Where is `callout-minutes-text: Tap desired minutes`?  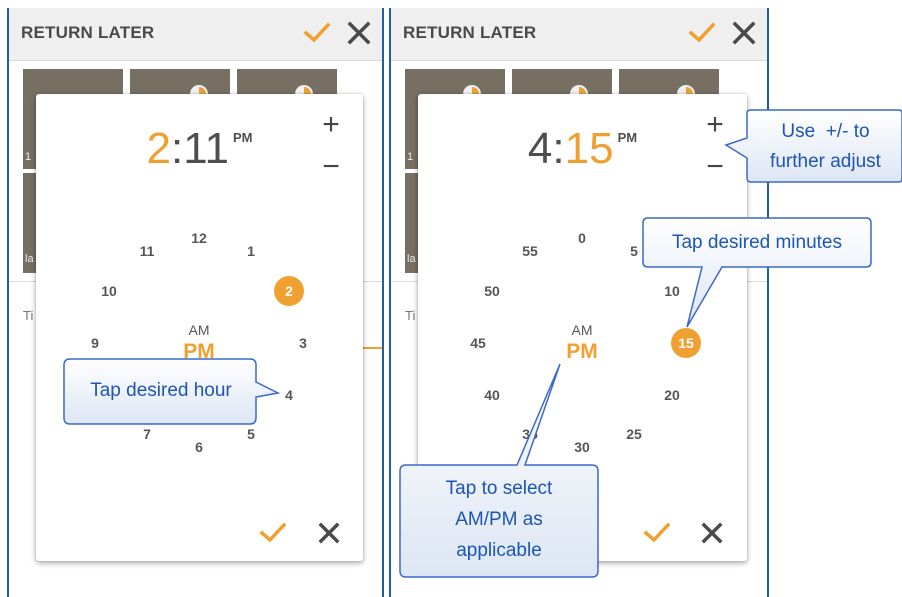 callout-minutes-text: Tap desired minutes is located at coordinates (757, 242).